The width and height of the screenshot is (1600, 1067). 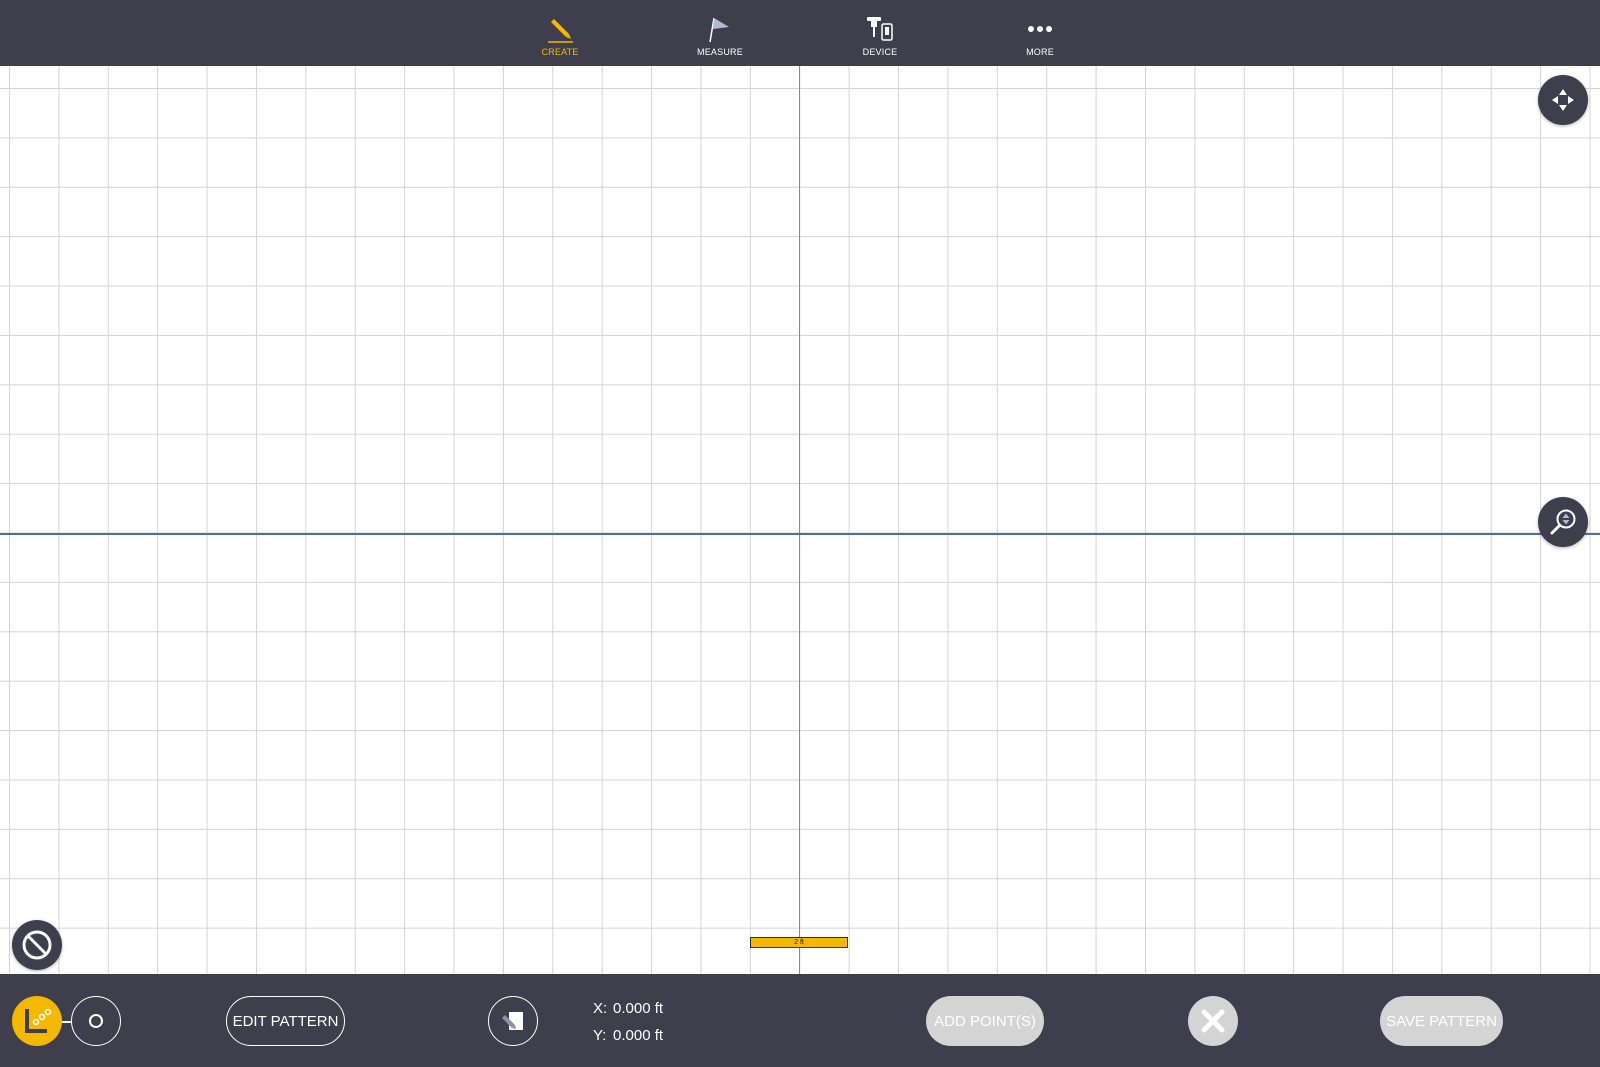 I want to click on device-icon, so click(x=880, y=29).